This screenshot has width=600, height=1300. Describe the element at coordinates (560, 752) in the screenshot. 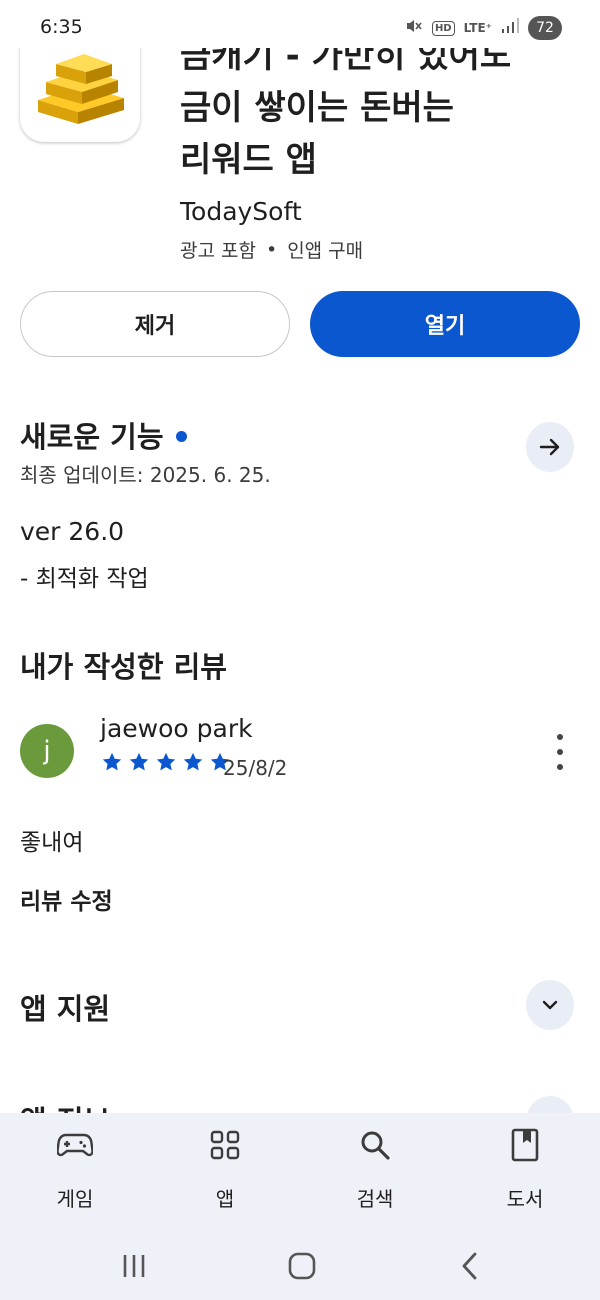

I see `more-options-icon` at that location.